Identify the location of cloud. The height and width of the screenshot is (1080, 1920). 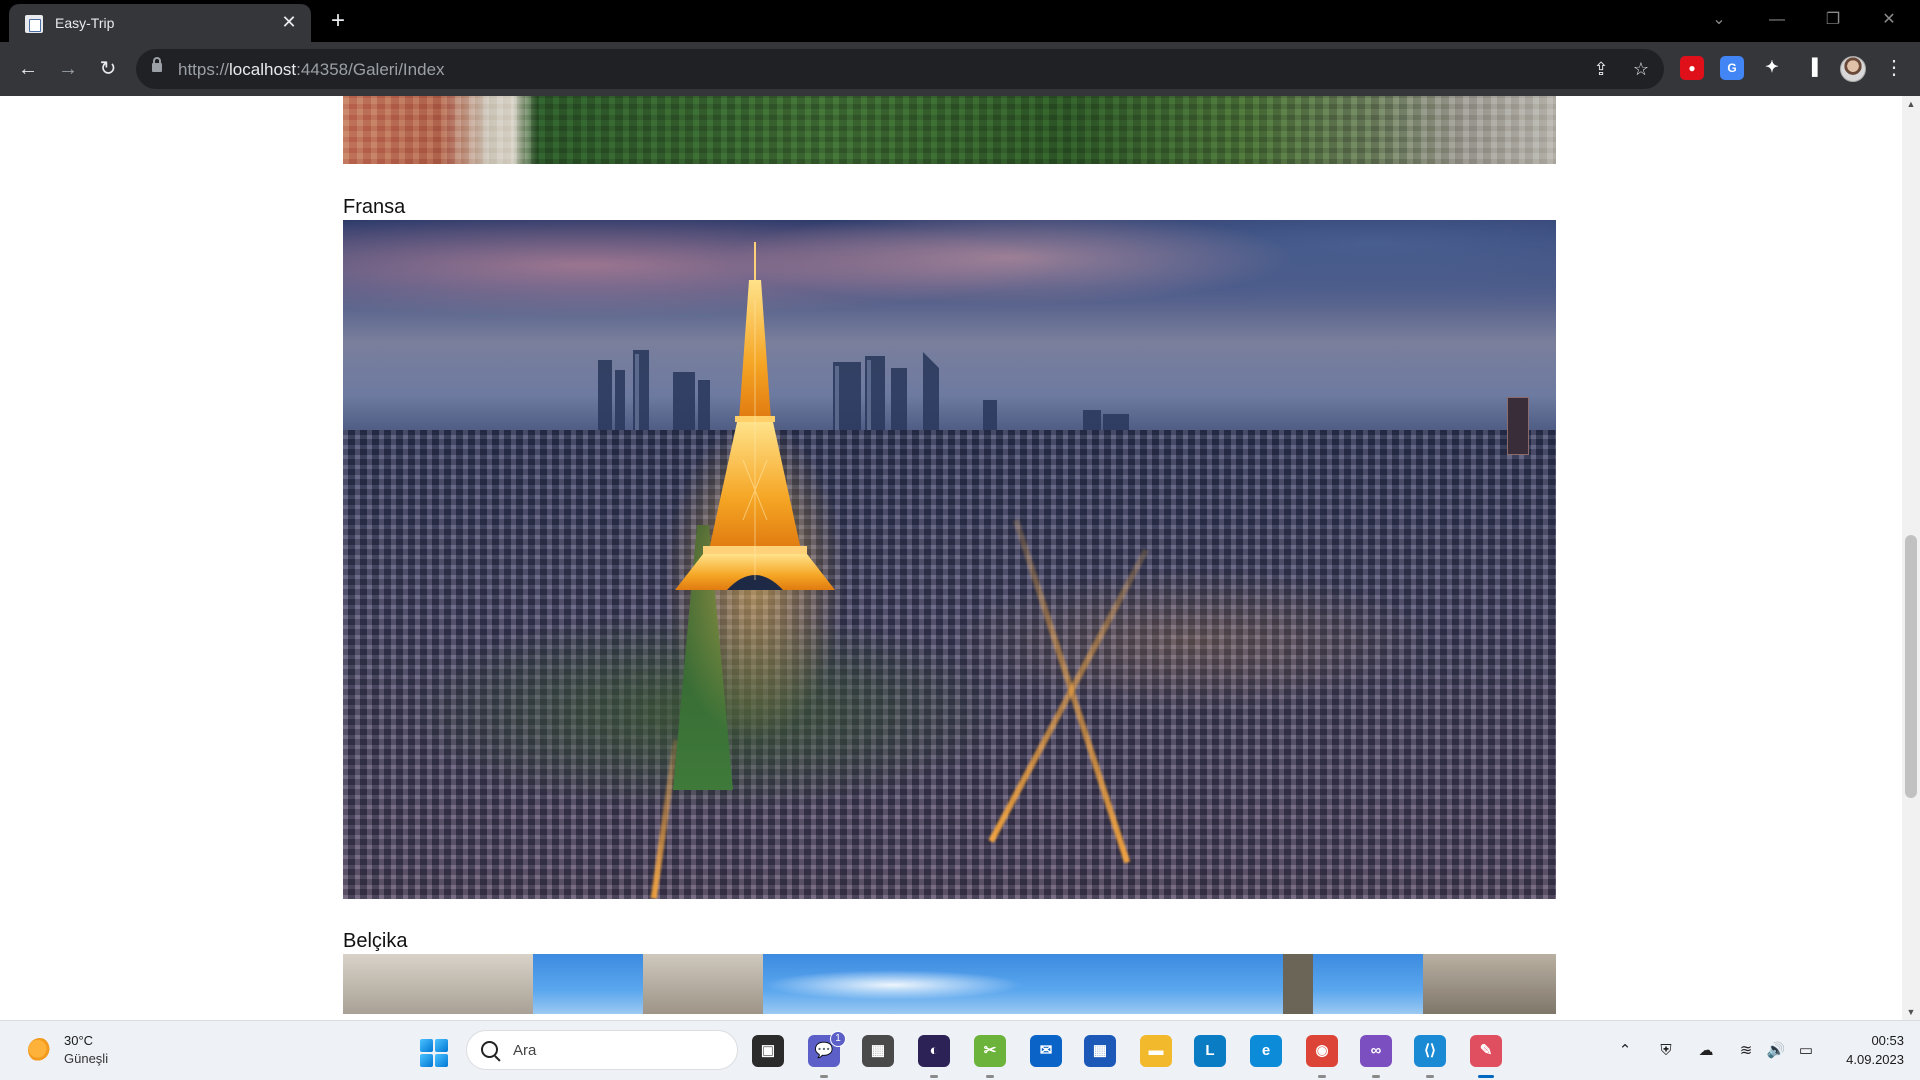
(893, 985).